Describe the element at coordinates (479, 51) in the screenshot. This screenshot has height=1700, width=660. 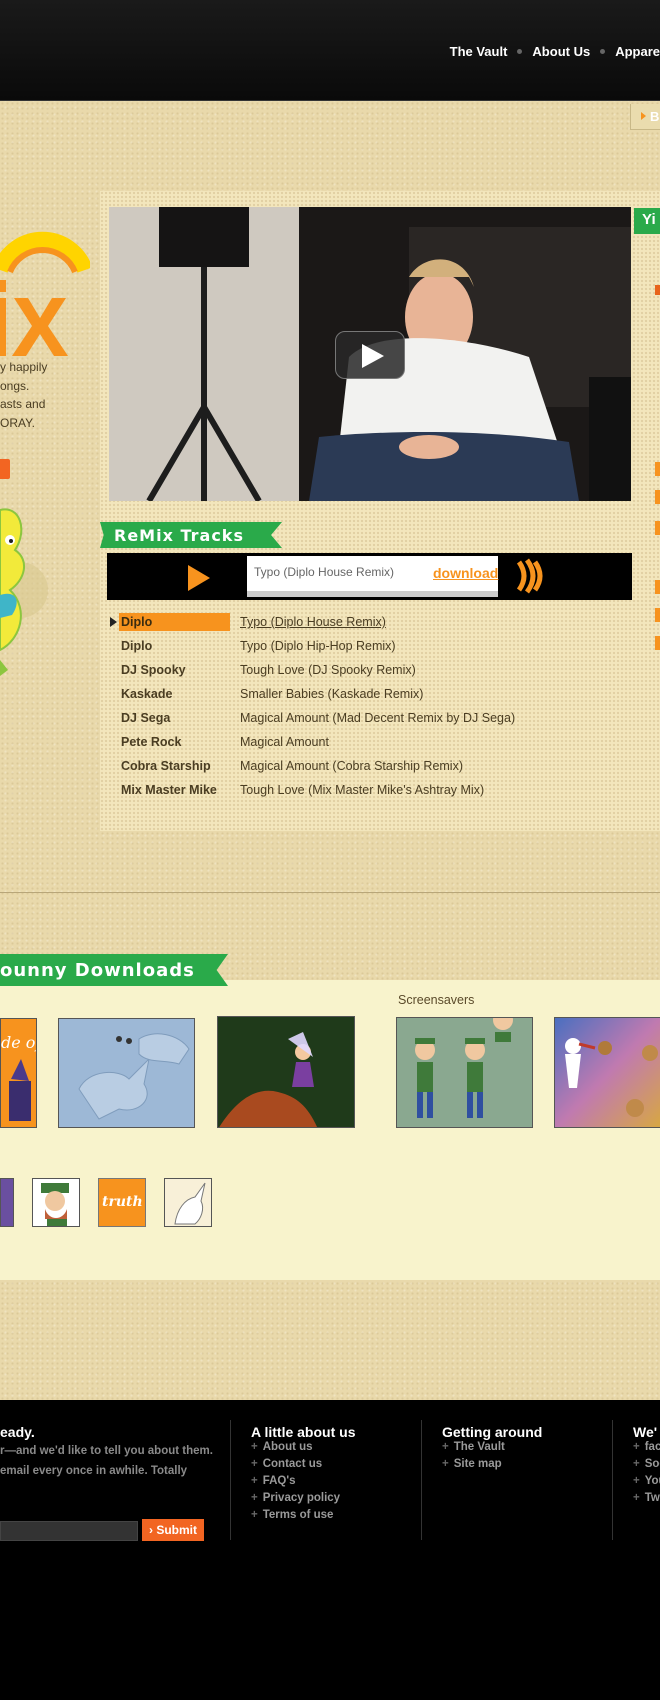
I see `nav-the-vault: The Vault` at that location.